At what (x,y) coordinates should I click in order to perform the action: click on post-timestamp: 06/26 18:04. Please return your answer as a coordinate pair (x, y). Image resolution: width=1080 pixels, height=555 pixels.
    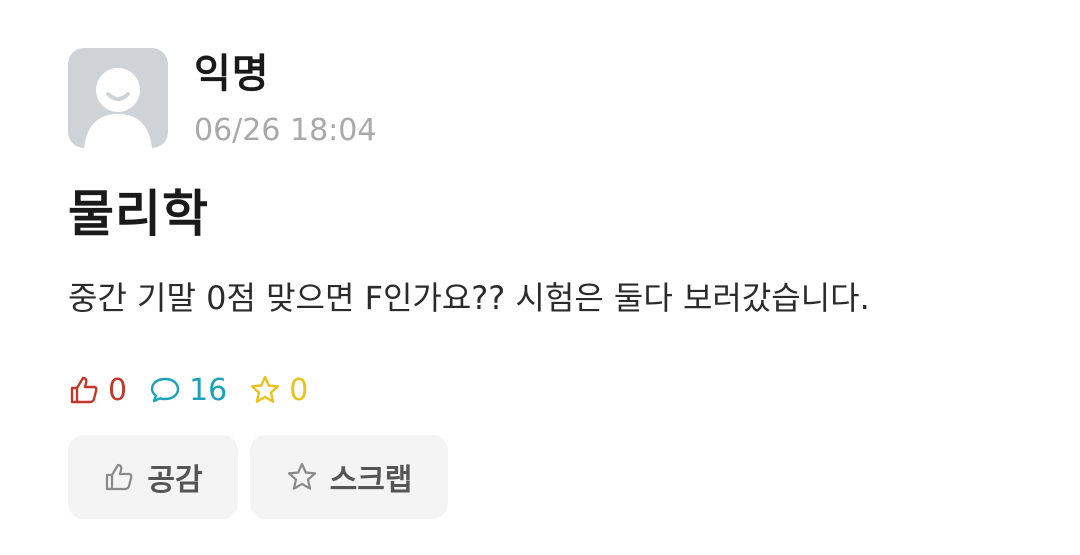
    Looking at the image, I should click on (285, 130).